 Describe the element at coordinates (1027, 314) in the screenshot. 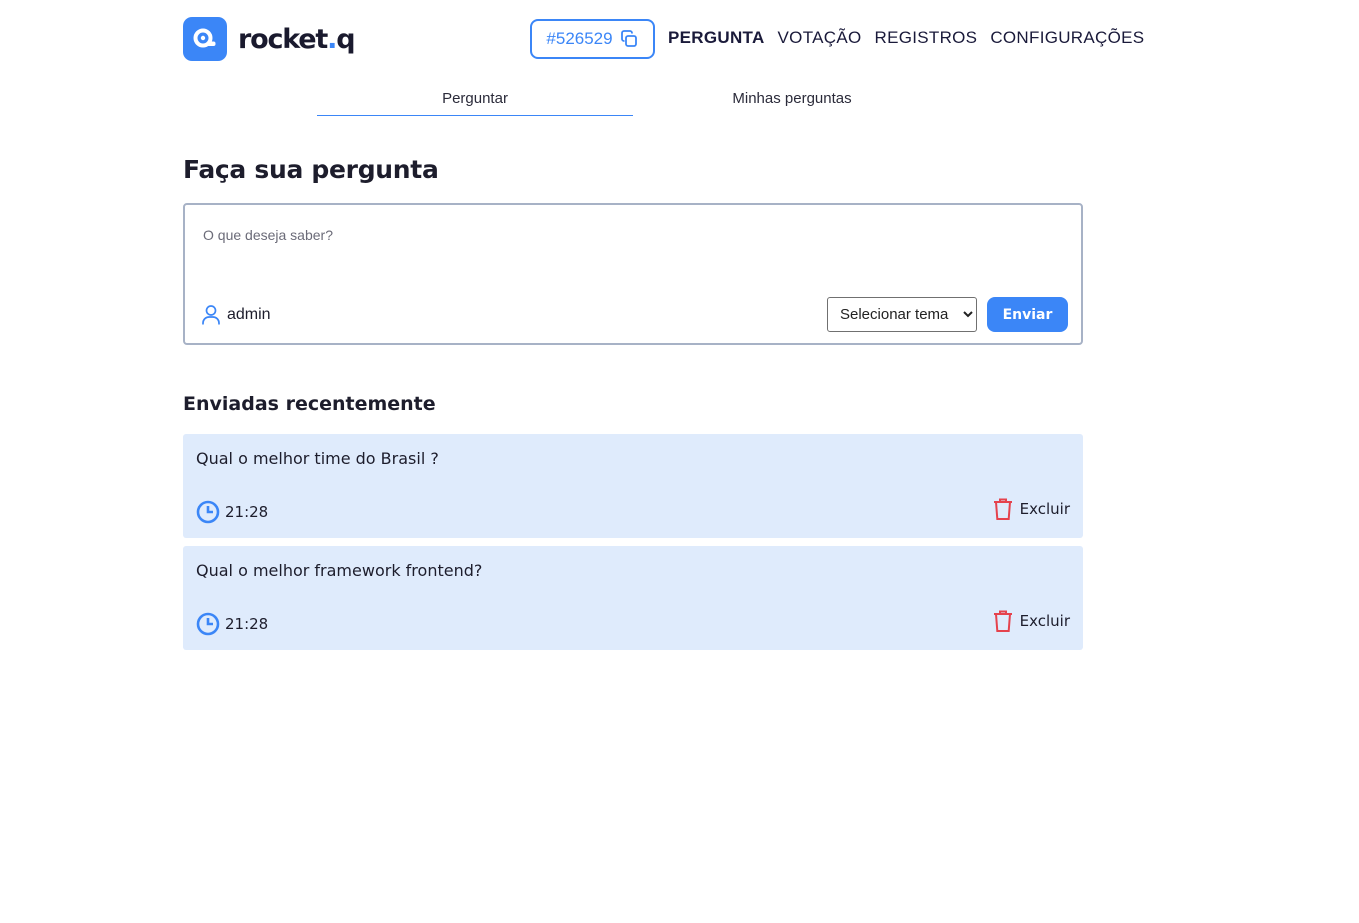

I see `send-button: Enviar` at that location.